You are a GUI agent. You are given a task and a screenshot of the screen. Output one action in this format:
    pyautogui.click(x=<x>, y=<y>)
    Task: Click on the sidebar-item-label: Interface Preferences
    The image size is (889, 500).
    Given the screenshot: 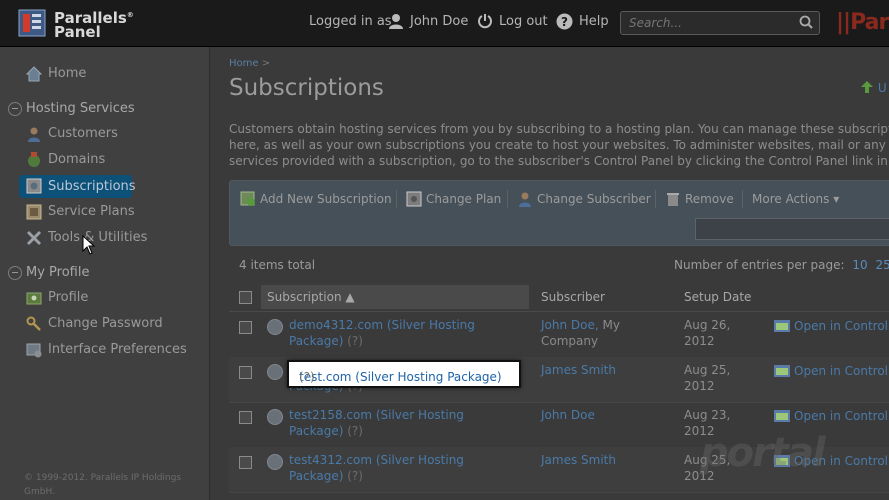 What is the action you would take?
    pyautogui.click(x=117, y=349)
    